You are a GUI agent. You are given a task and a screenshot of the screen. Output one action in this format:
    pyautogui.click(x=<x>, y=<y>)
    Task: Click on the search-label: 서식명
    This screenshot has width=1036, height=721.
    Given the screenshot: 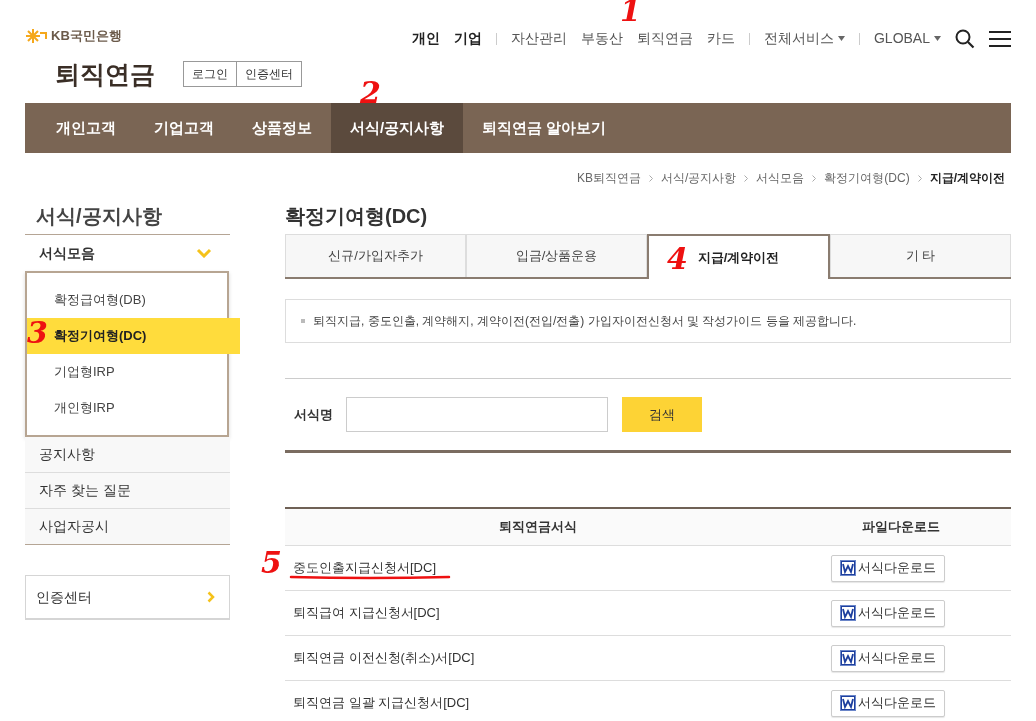 What is the action you would take?
    pyautogui.click(x=314, y=414)
    